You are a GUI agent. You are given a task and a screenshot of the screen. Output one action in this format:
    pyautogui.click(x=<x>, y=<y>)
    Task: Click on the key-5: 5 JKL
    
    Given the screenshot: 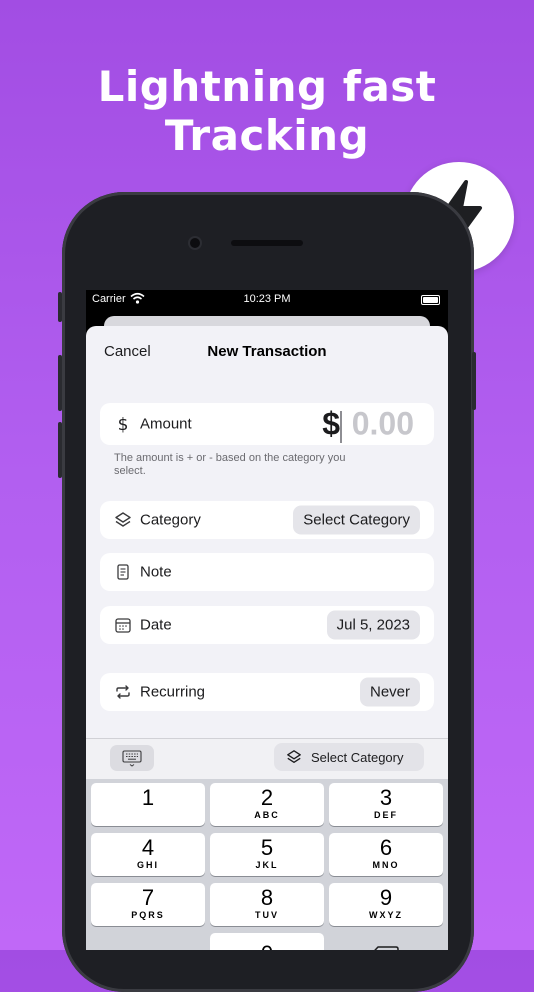 What is the action you would take?
    pyautogui.click(x=267, y=854)
    